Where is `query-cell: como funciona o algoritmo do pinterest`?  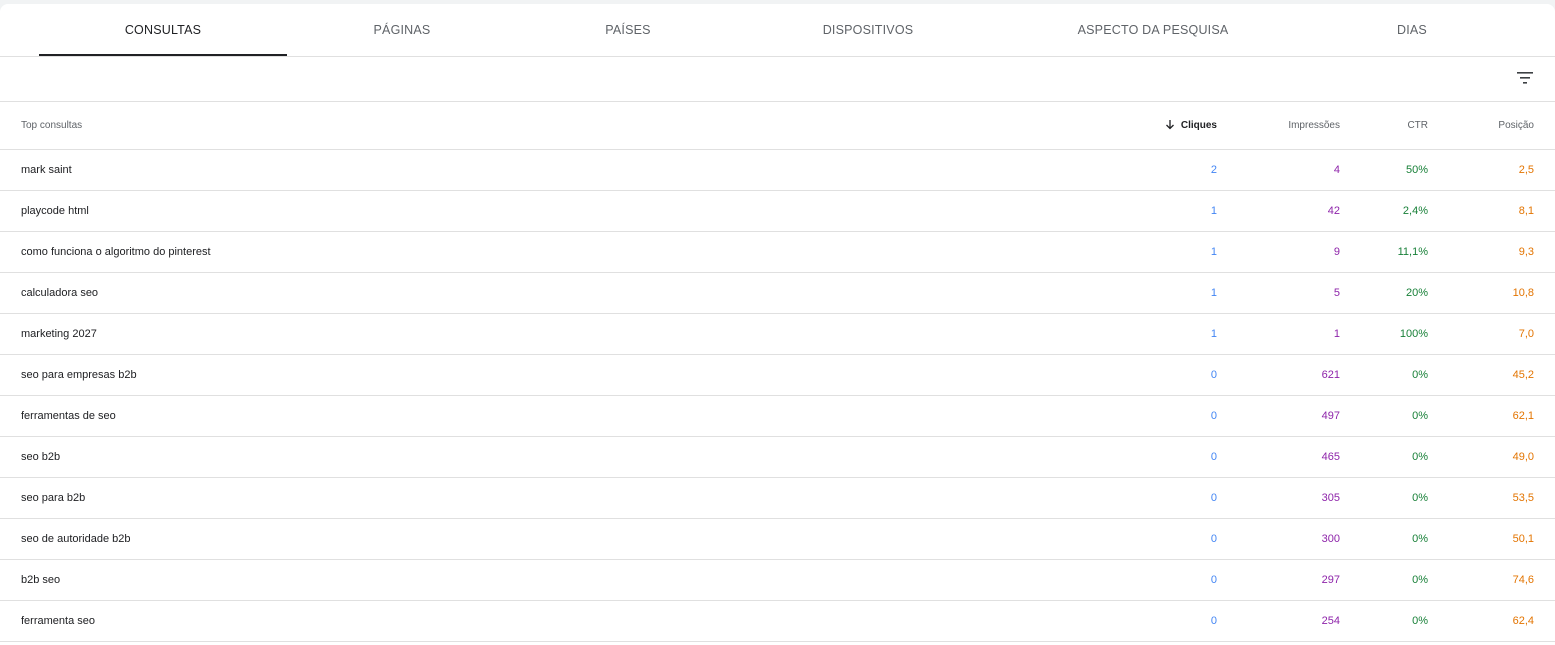
query-cell: como funciona o algoritmo do pinterest is located at coordinates (116, 252).